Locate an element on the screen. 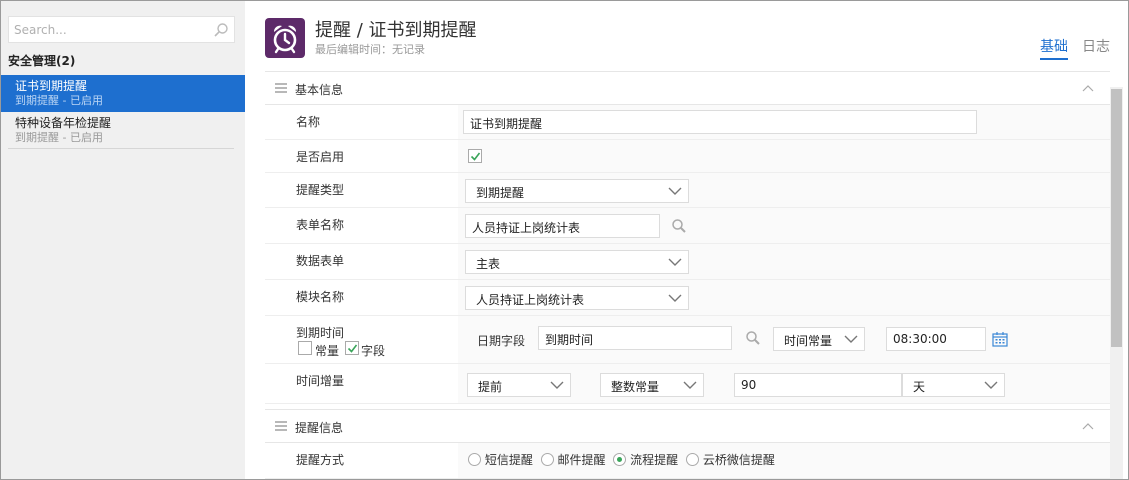 Image resolution: width=1129 pixels, height=480 pixels. radio-label: 流程提醒 is located at coordinates (654, 460).